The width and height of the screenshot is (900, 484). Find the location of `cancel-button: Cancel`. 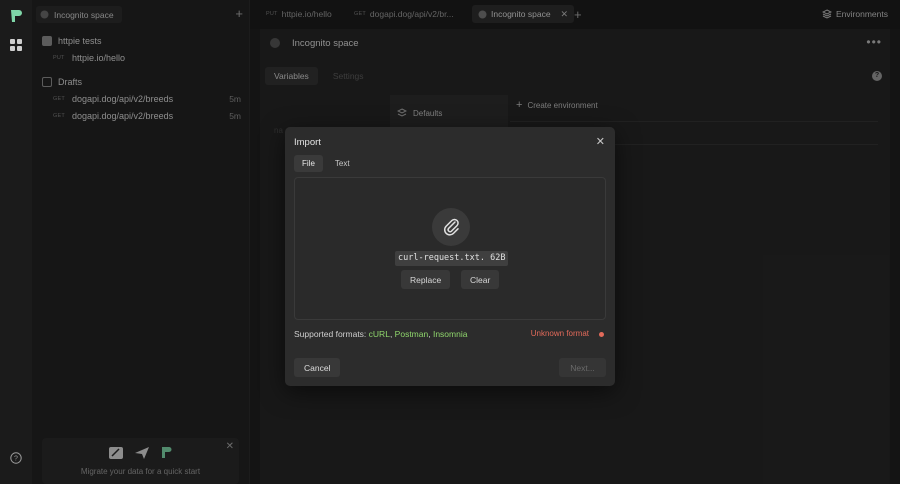

cancel-button: Cancel is located at coordinates (317, 367).